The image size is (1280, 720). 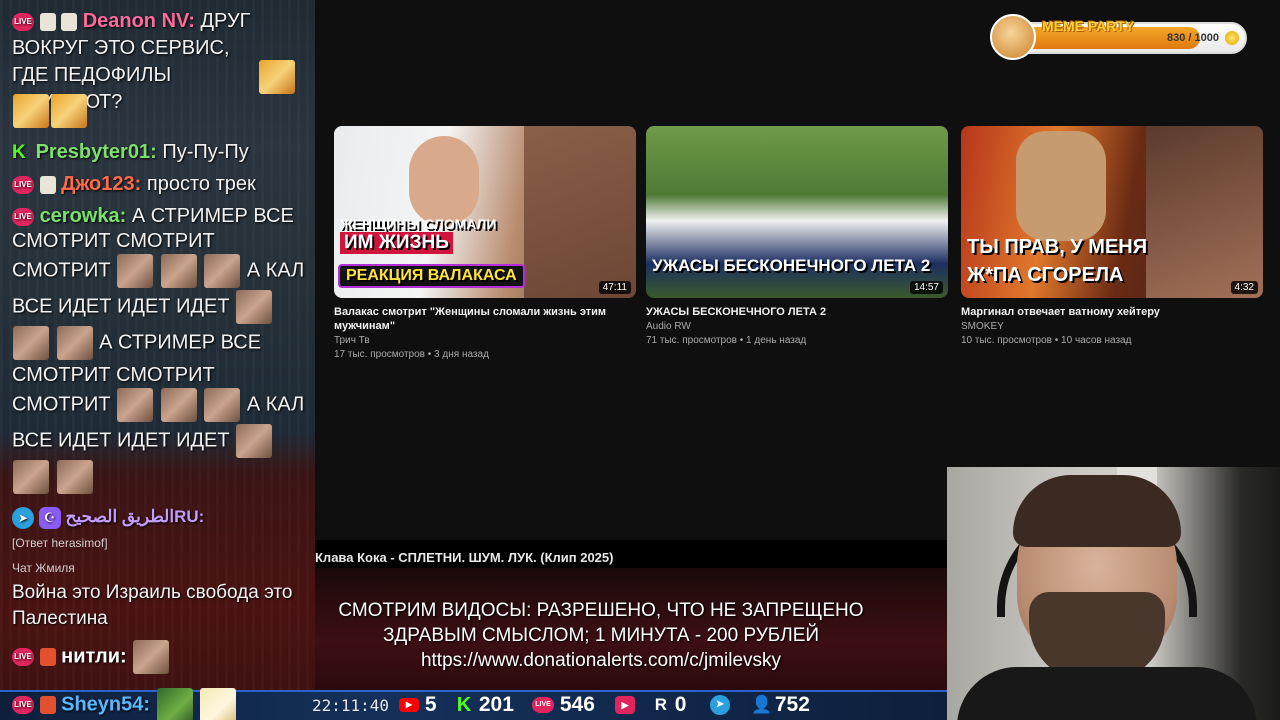 What do you see at coordinates (60, 543) in the screenshot?
I see `reply-note: [Ответ herasimof]` at bounding box center [60, 543].